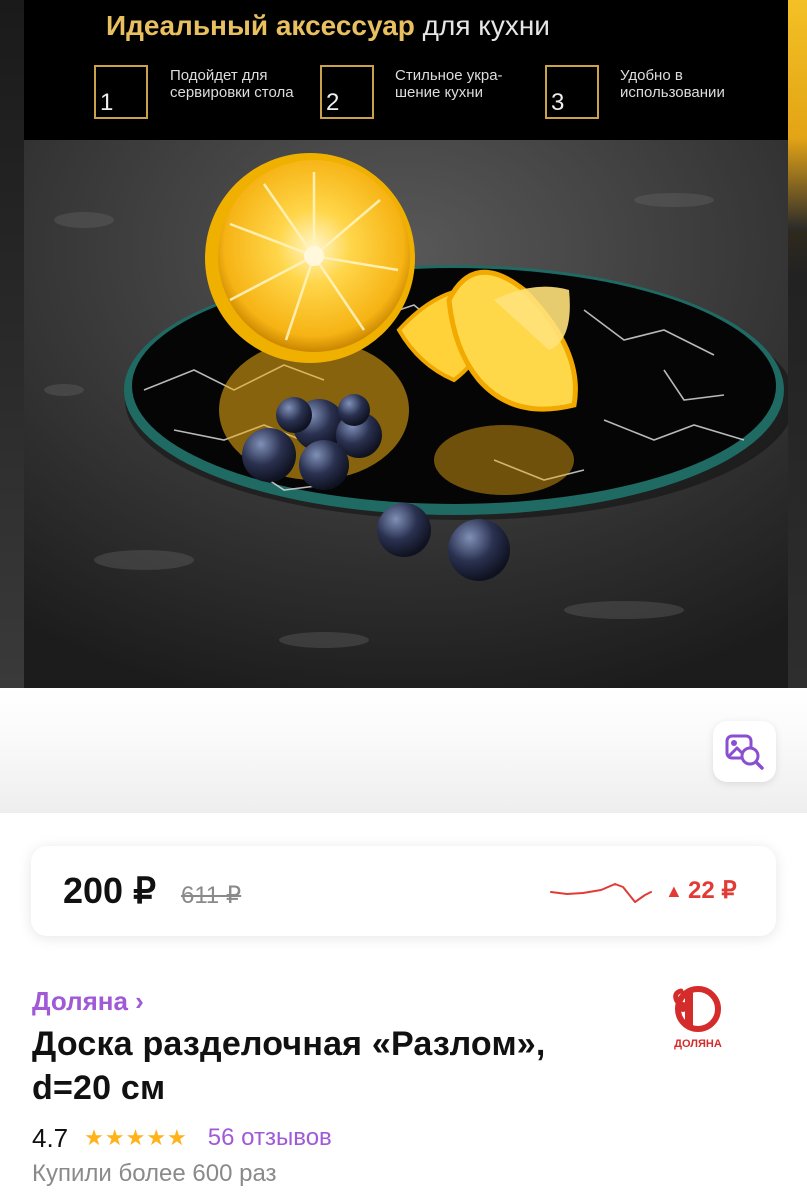 This screenshot has width=807, height=1200. Describe the element at coordinates (121, 92) in the screenshot. I see `feature-number-box: 1` at that location.